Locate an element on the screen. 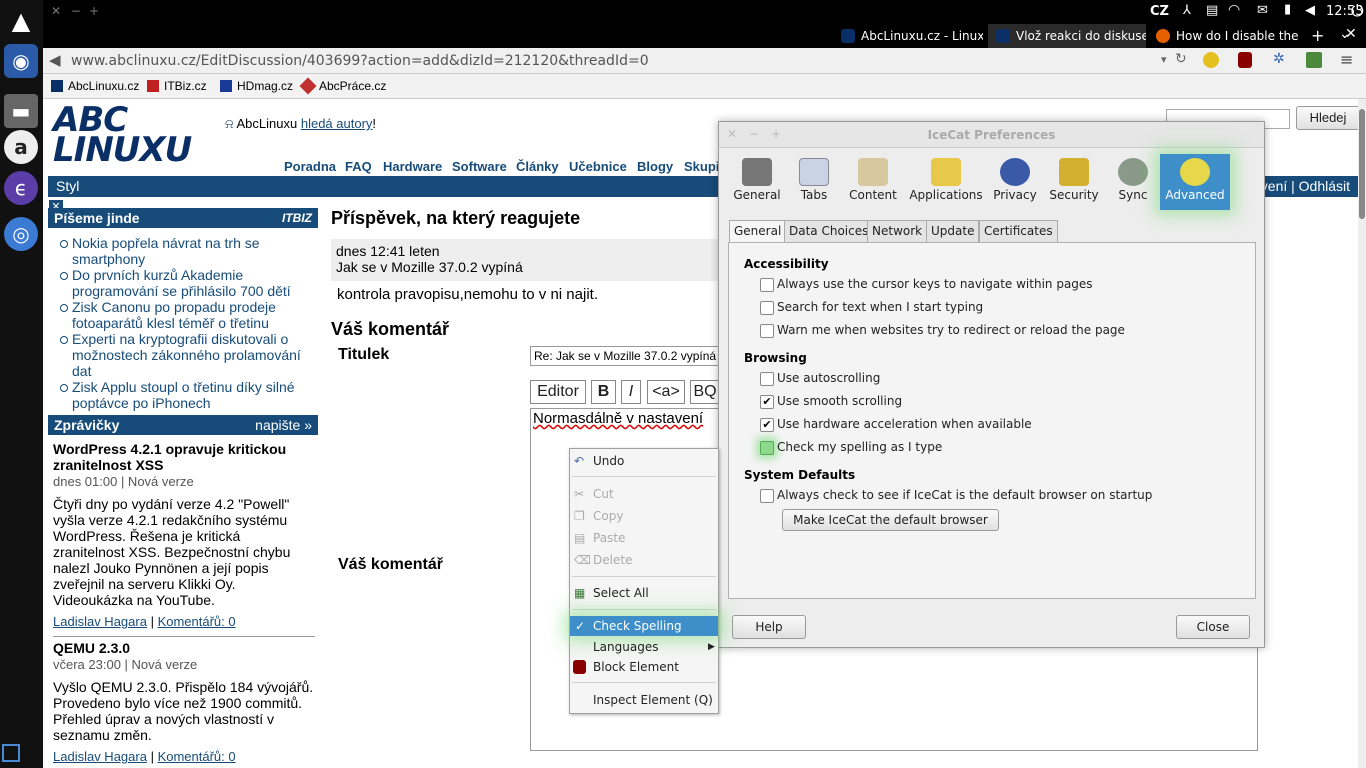  menu-copy: ❐ Copy is located at coordinates (644, 516).